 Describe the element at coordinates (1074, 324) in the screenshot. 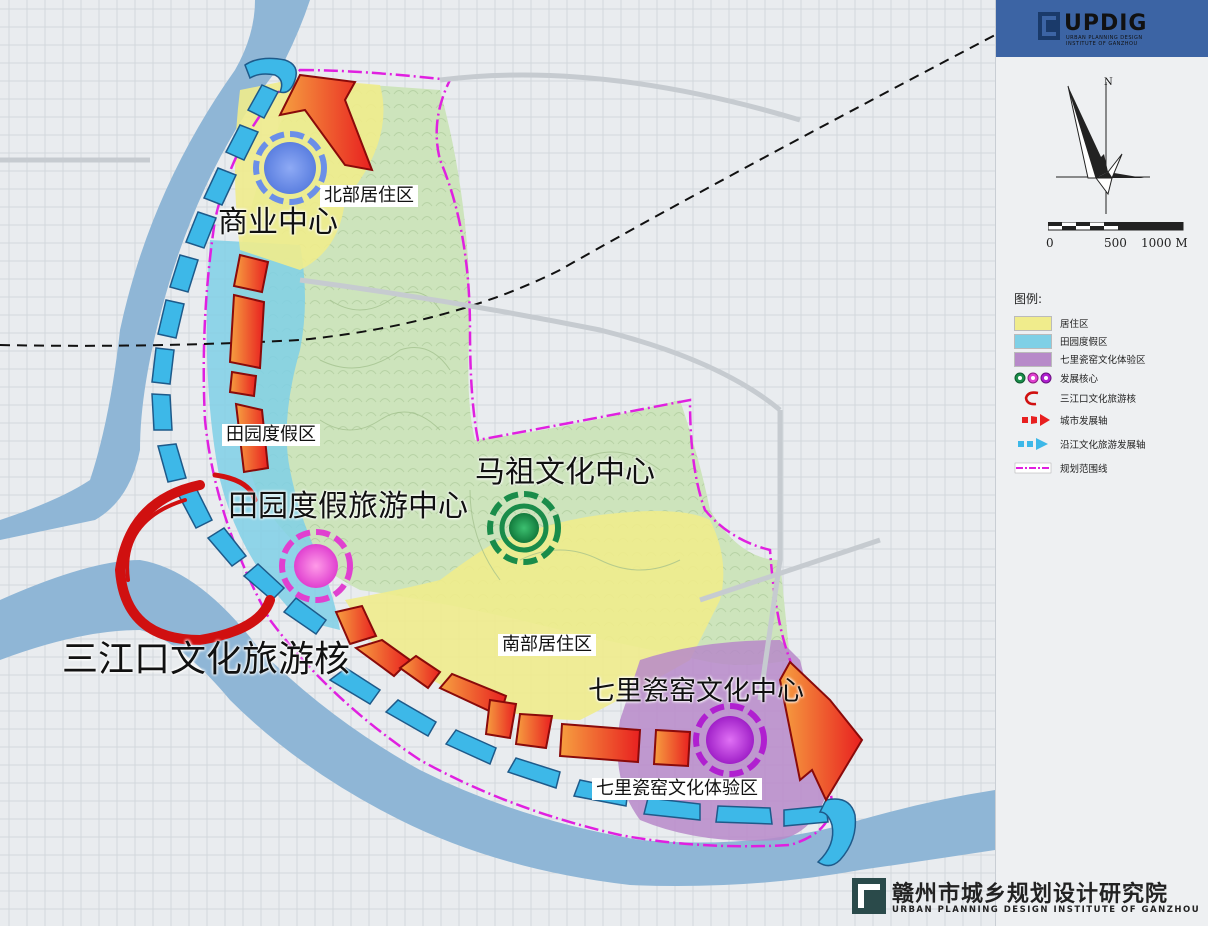

I see `legend-label: 居住区` at that location.